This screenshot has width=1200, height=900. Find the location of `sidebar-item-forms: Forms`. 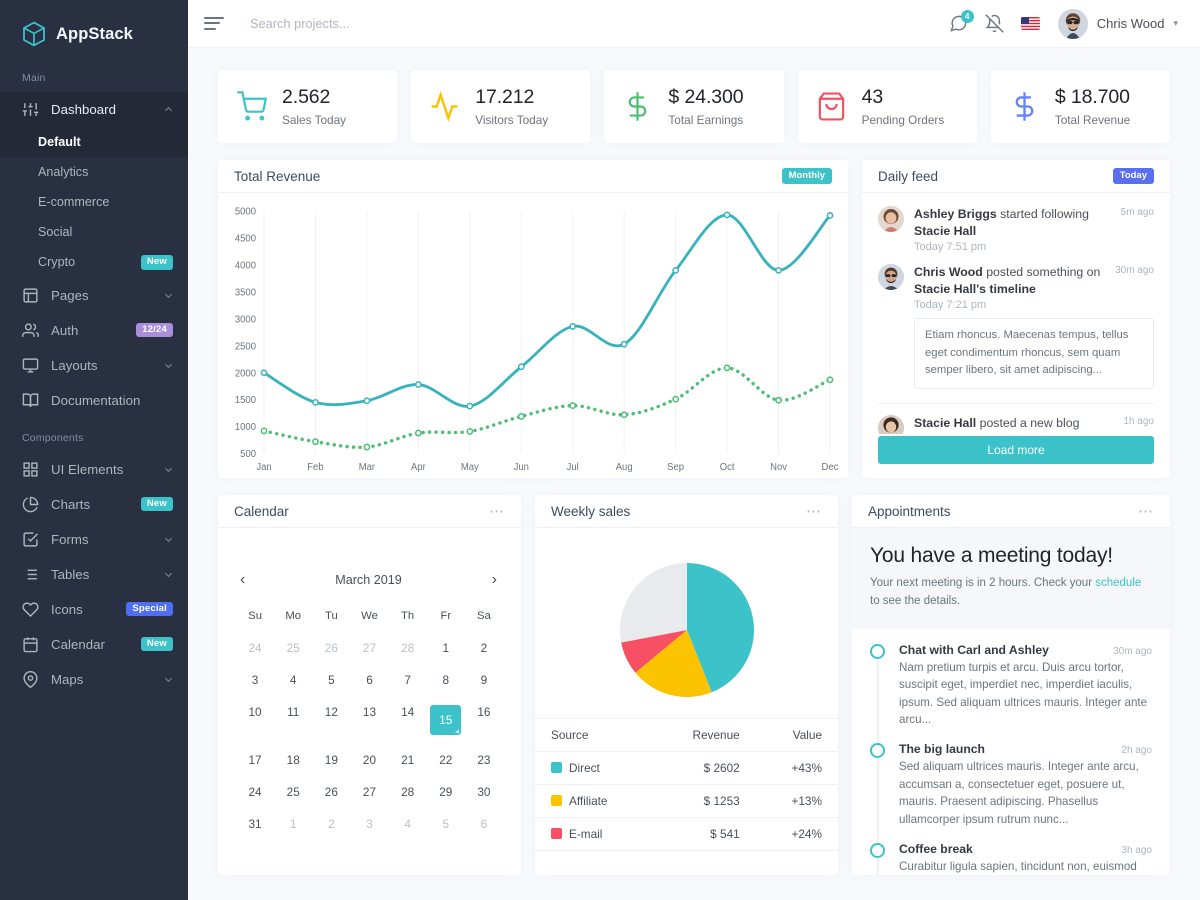

sidebar-item-forms: Forms is located at coordinates (94, 539).